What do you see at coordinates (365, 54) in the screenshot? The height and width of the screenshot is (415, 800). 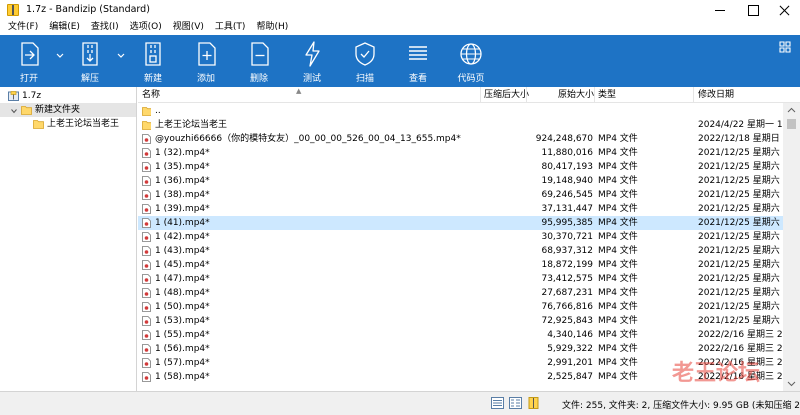 I see `scan-icon` at bounding box center [365, 54].